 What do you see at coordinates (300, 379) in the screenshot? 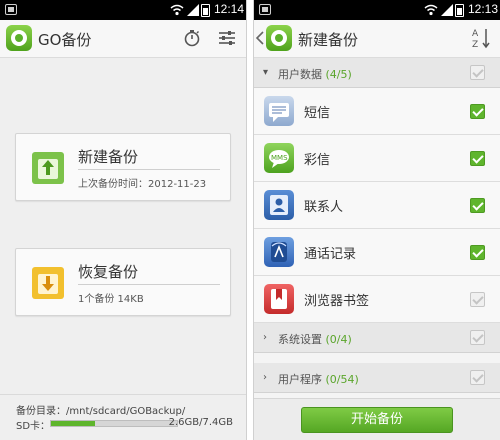
I see `group-label: 用户程序` at bounding box center [300, 379].